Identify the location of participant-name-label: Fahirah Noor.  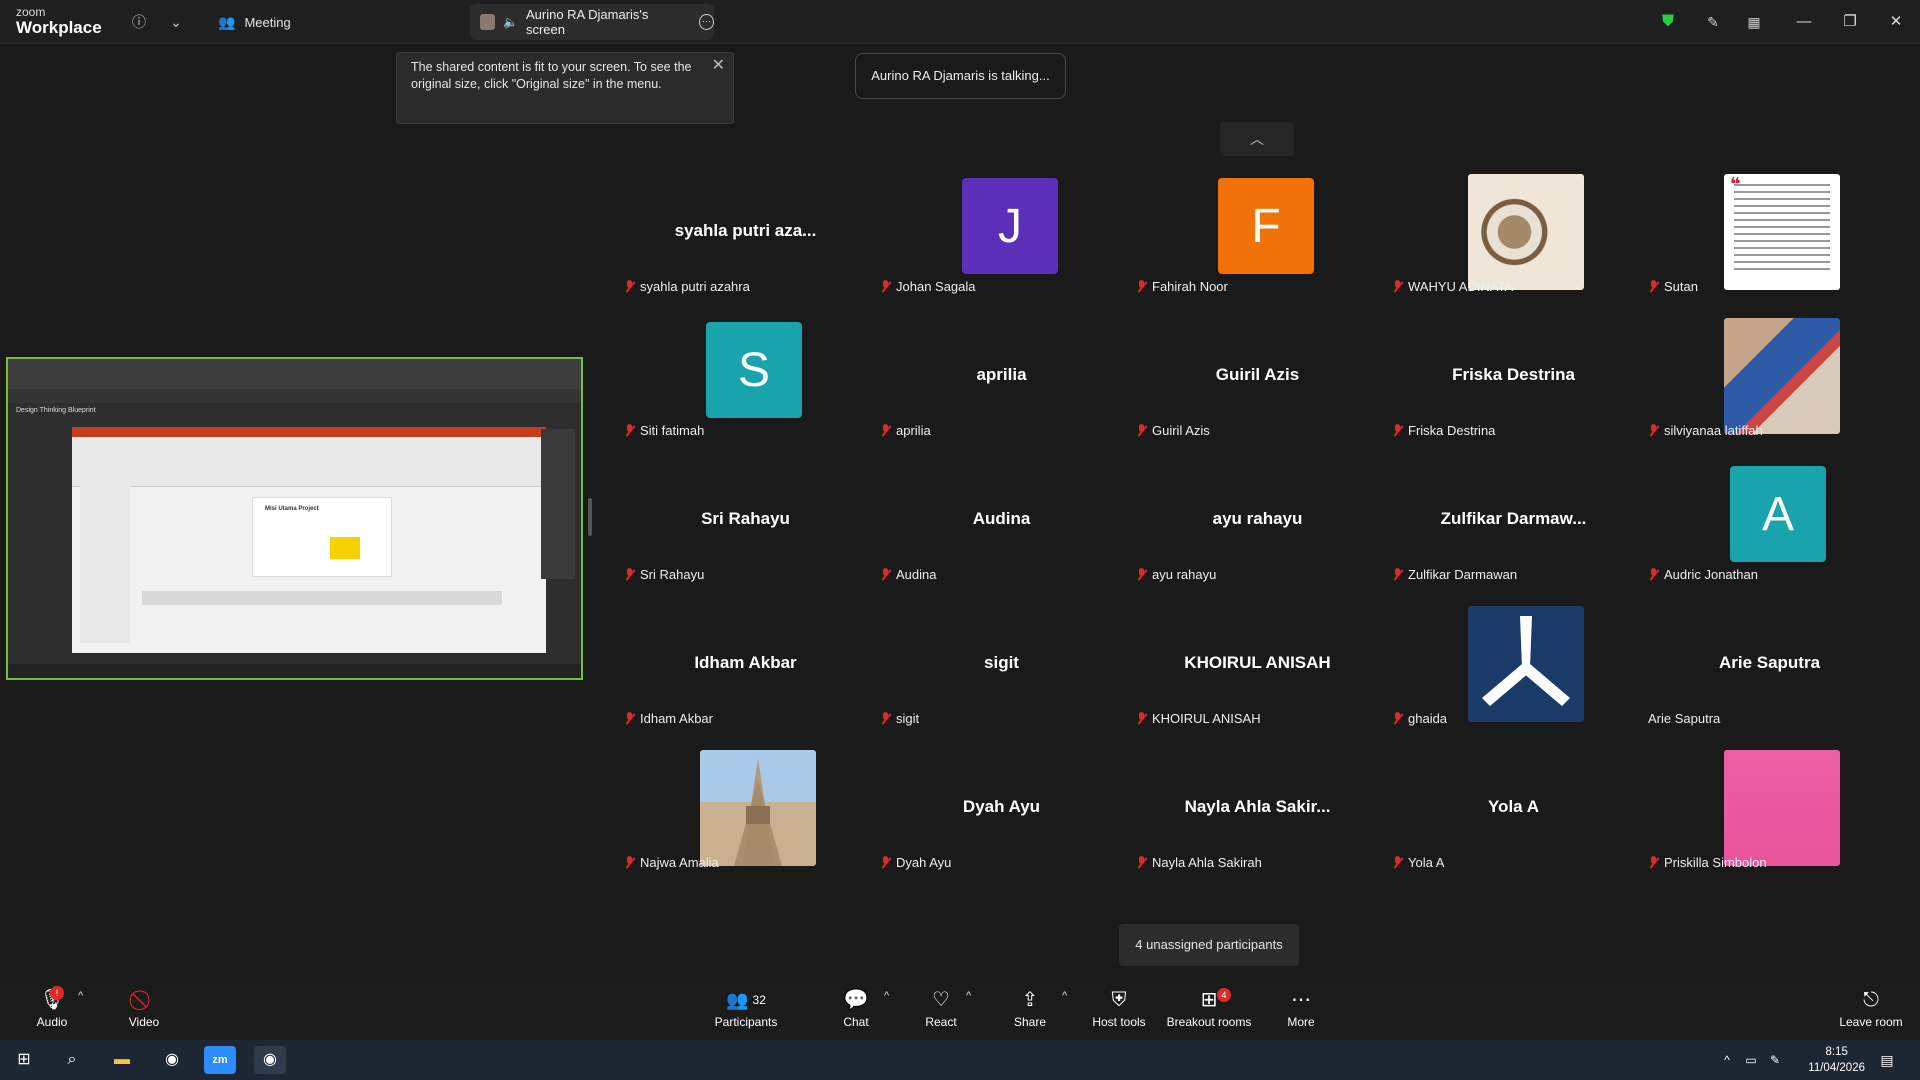
(1182, 286).